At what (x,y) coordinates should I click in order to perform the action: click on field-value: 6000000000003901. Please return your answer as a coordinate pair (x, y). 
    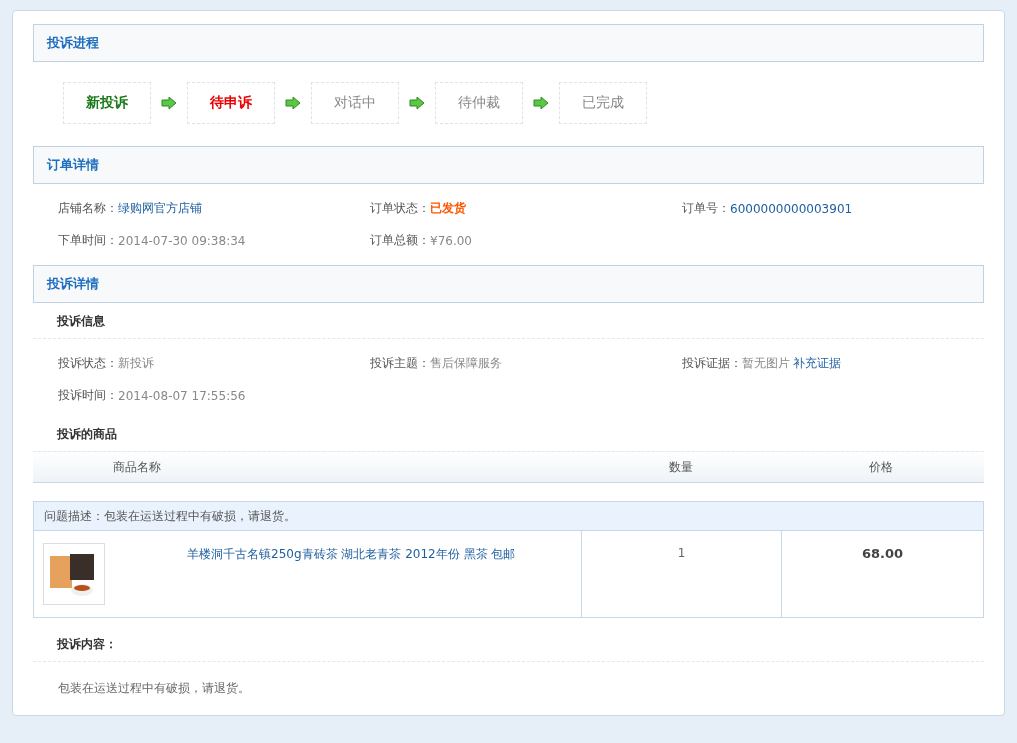
    Looking at the image, I should click on (791, 208).